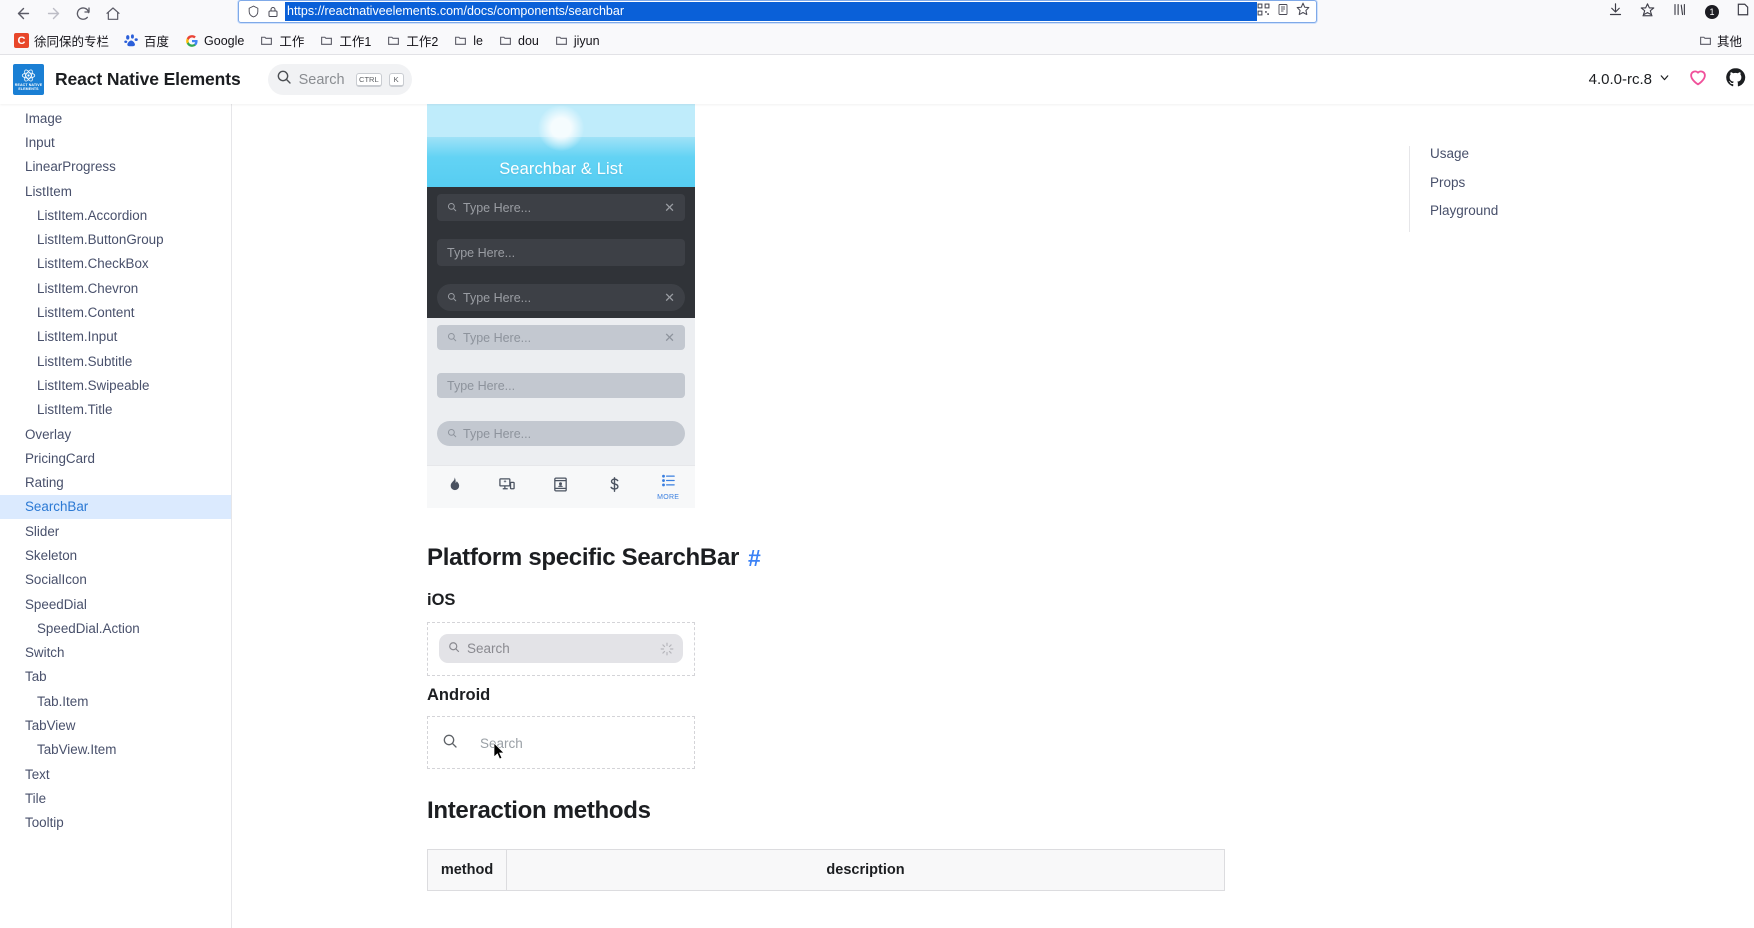  I want to click on sidebar-item-speeddial-action: SpeedDial.Action, so click(115, 628).